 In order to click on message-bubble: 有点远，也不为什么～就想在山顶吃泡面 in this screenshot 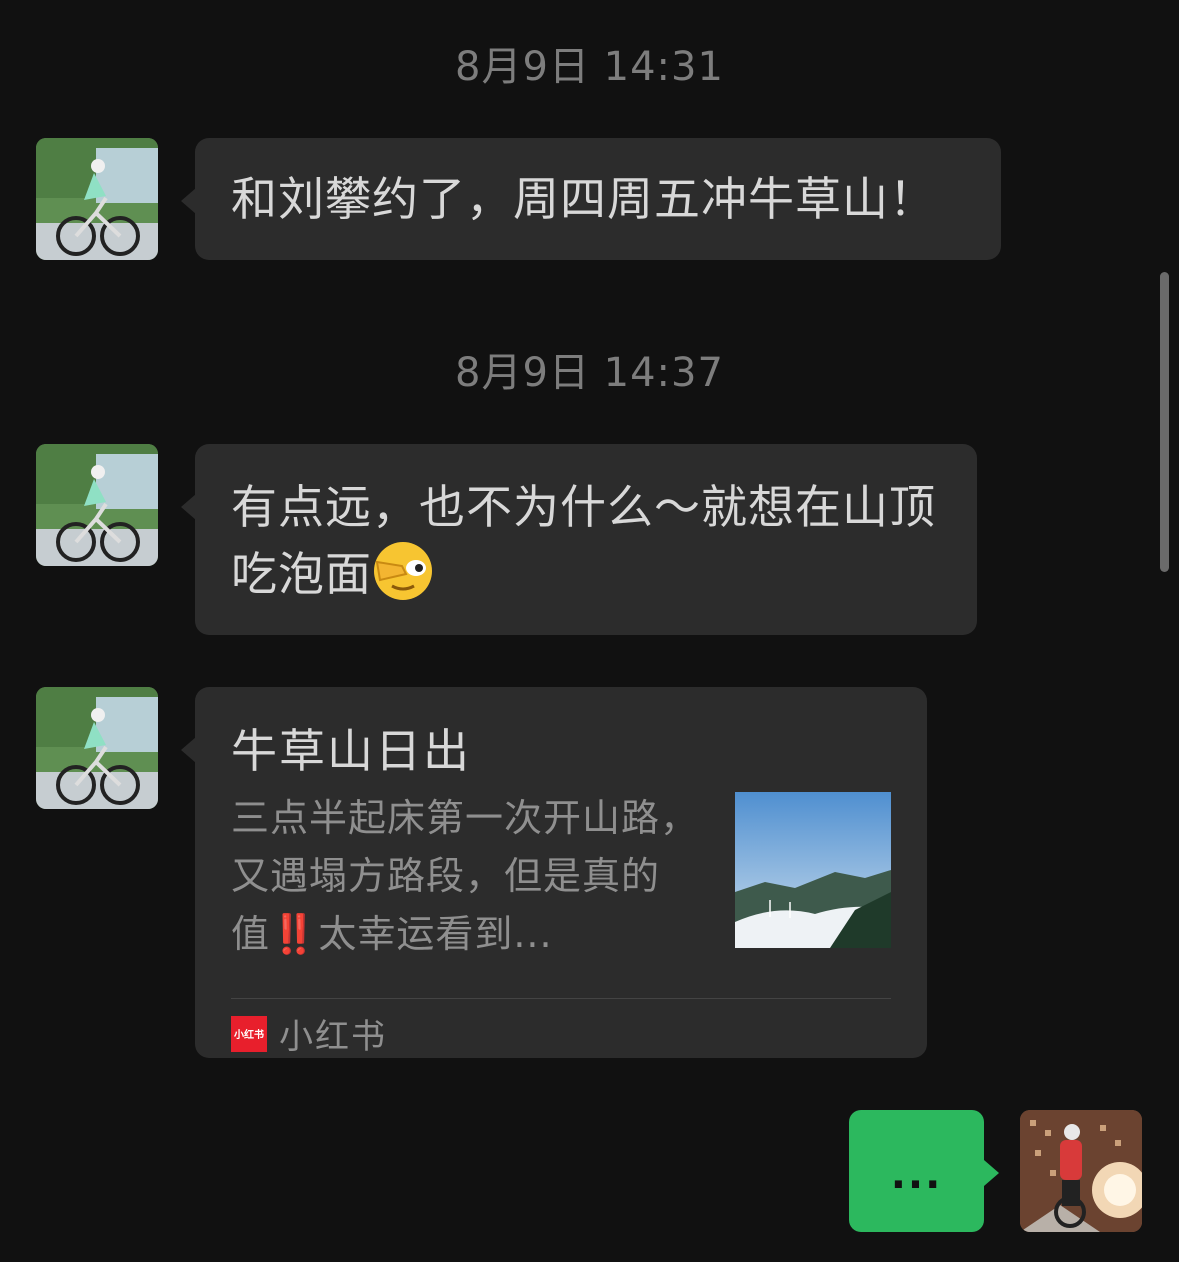, I will do `click(579, 539)`.